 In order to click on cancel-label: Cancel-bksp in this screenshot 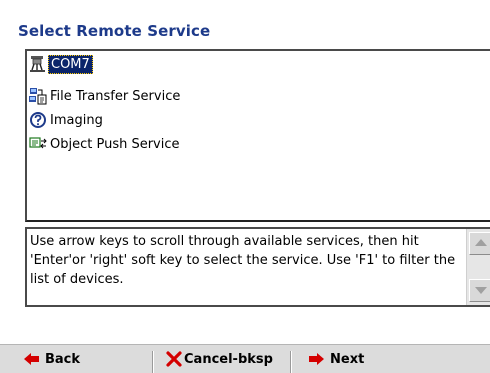, I will do `click(228, 359)`.